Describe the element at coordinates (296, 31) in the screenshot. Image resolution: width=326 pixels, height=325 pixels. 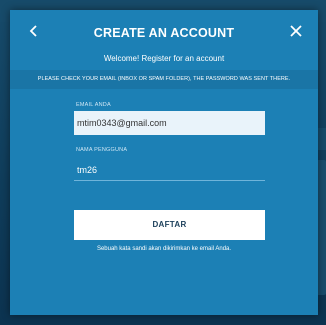
I see `close-icon` at that location.